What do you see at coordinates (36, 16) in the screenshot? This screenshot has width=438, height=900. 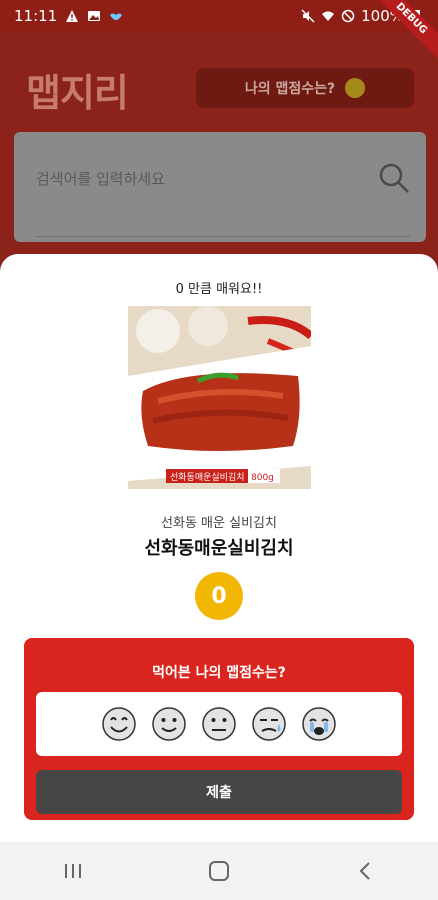 I see `status-time: 11:11` at bounding box center [36, 16].